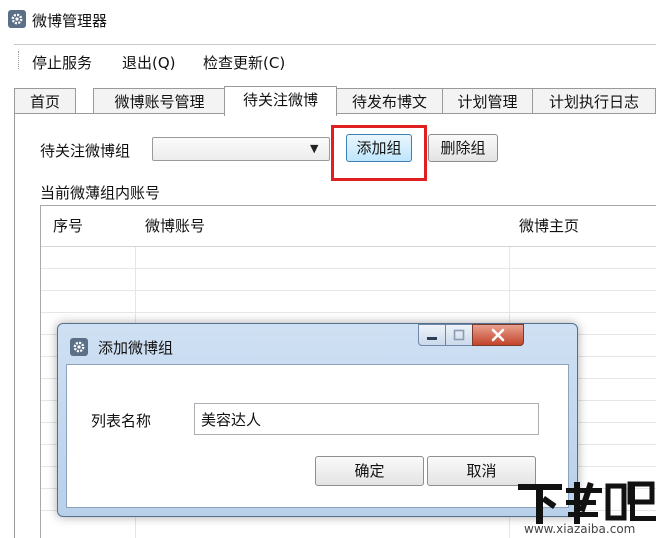 This screenshot has width=656, height=538. I want to click on highlight-box, so click(379, 153).